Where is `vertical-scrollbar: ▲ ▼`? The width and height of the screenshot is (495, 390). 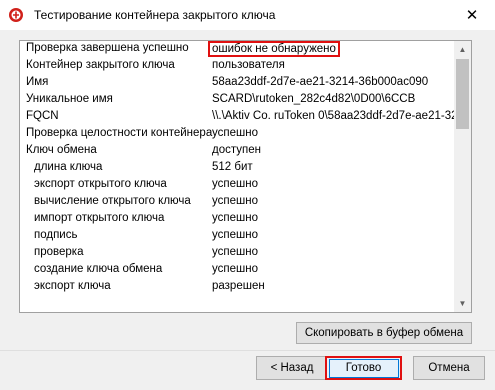
vertical-scrollbar: ▲ ▼ is located at coordinates (462, 176).